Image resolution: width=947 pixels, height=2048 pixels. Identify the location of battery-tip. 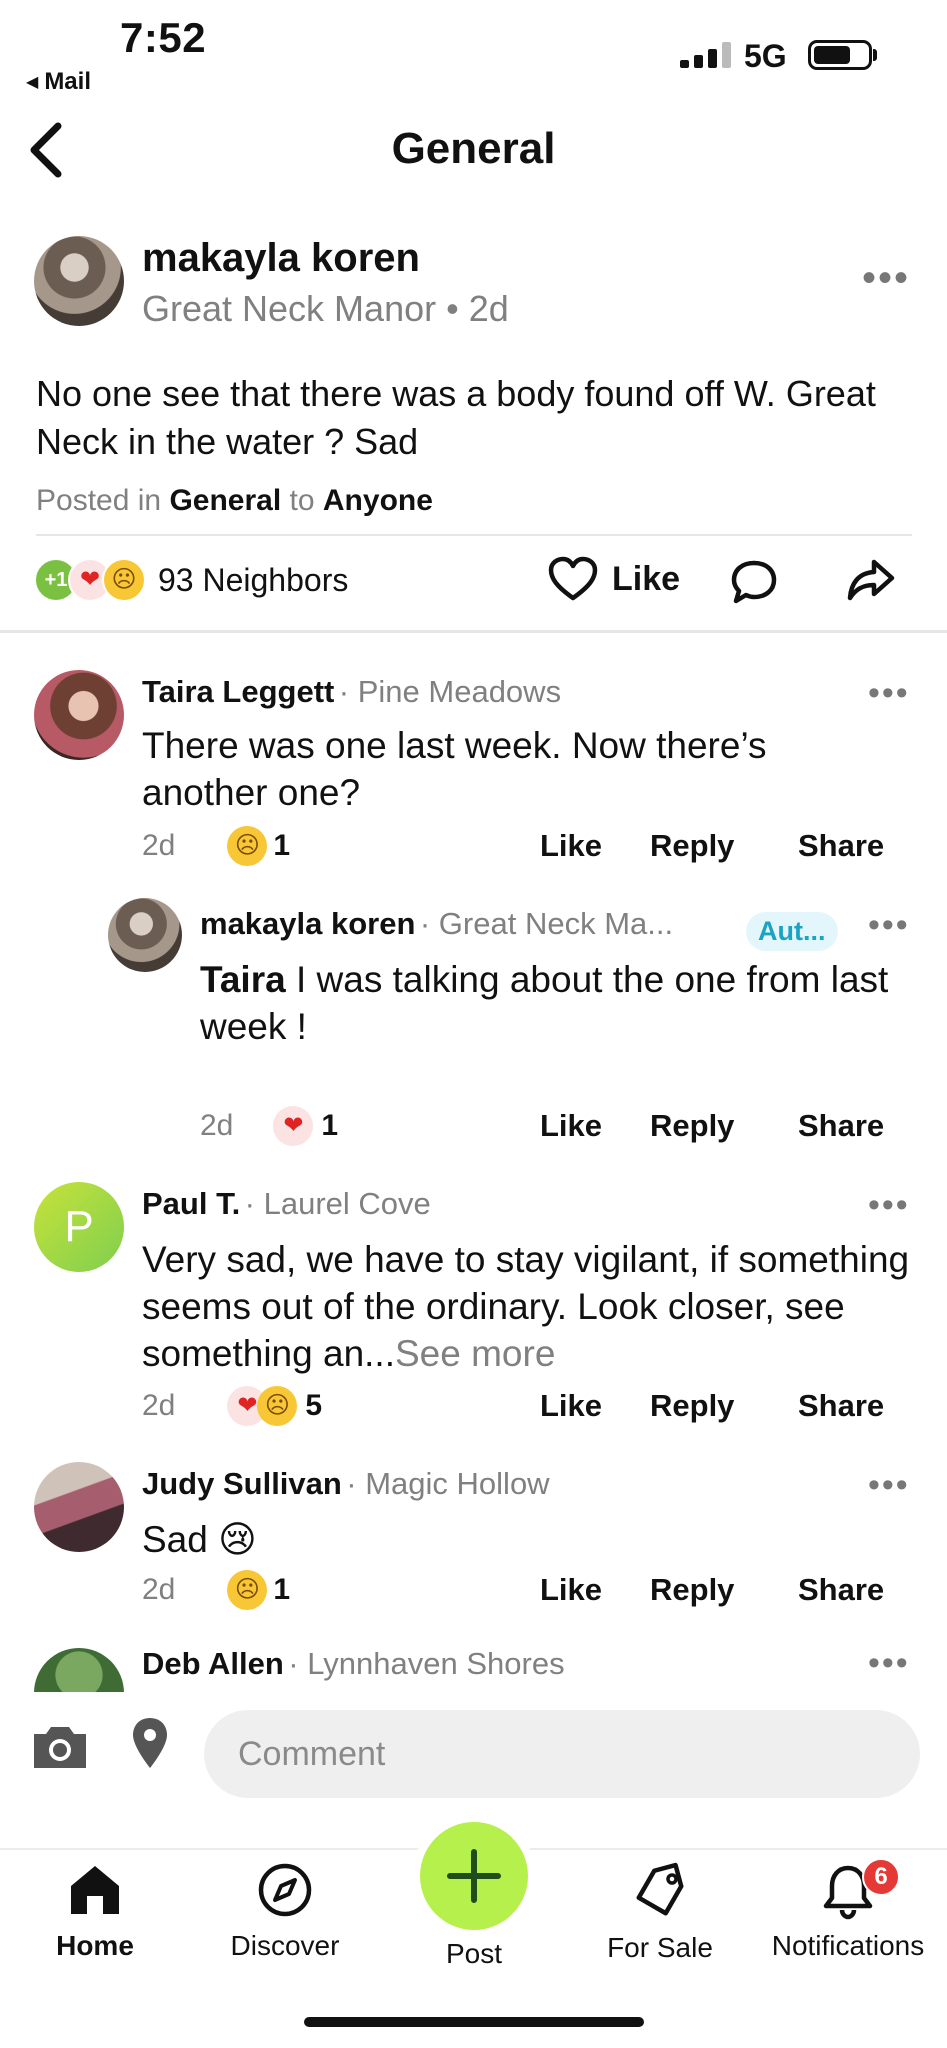
(875, 55).